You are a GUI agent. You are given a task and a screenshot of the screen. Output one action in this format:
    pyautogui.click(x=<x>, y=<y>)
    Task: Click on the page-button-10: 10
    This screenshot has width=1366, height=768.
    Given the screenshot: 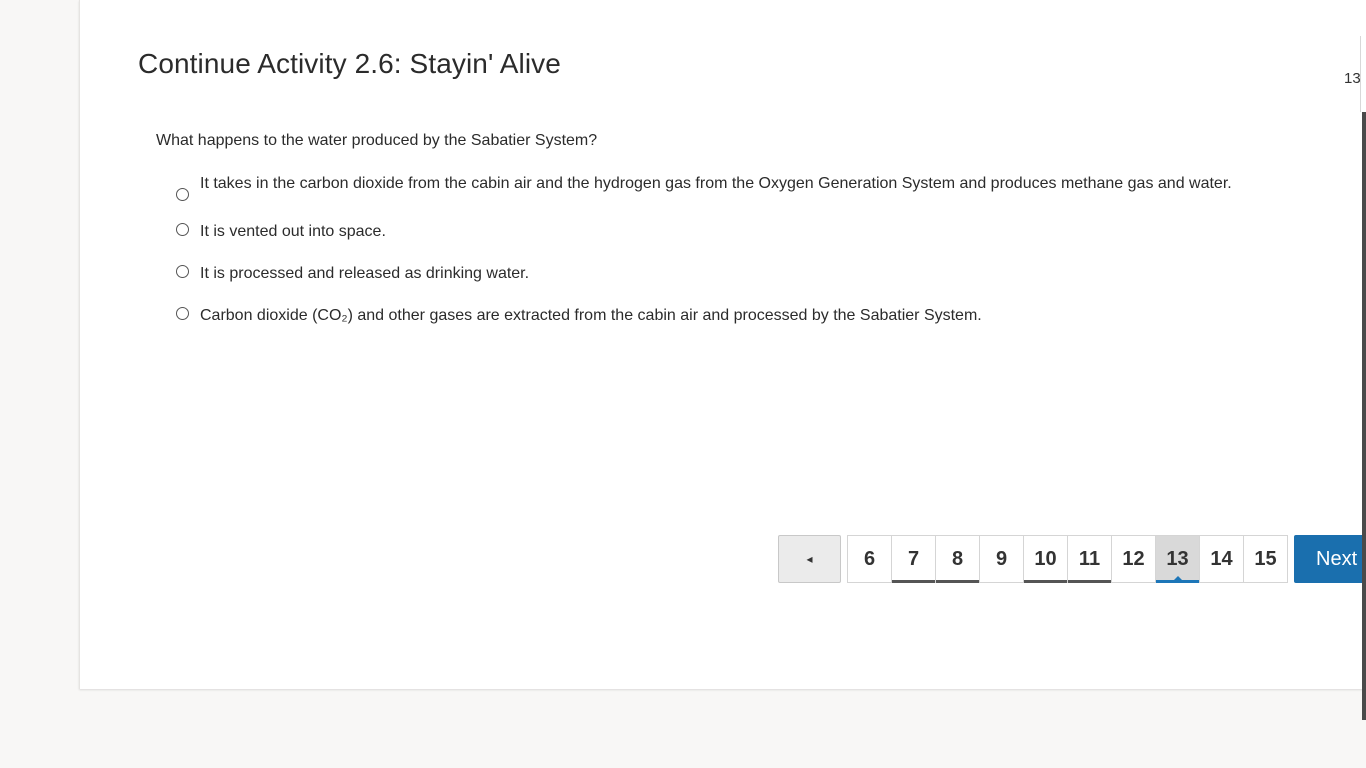 What is the action you would take?
    pyautogui.click(x=1045, y=559)
    